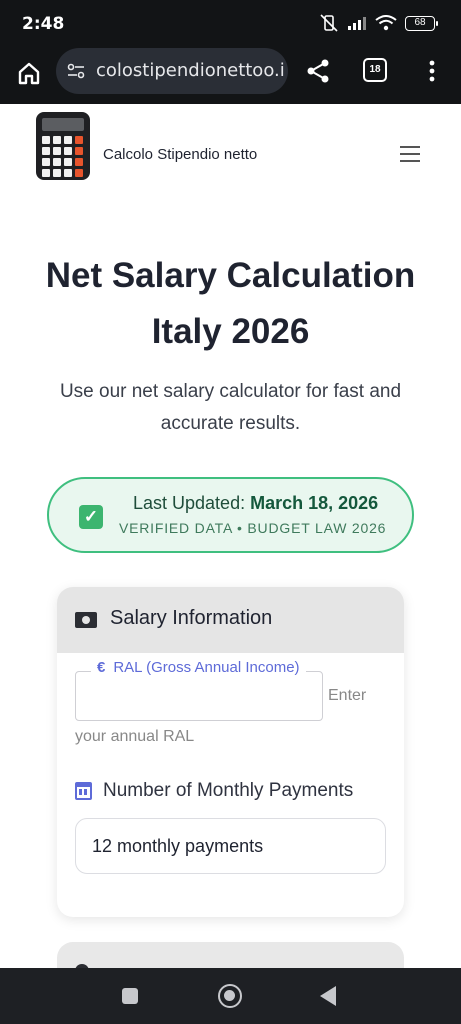 Image resolution: width=461 pixels, height=1024 pixels. I want to click on ral-input, so click(199, 696).